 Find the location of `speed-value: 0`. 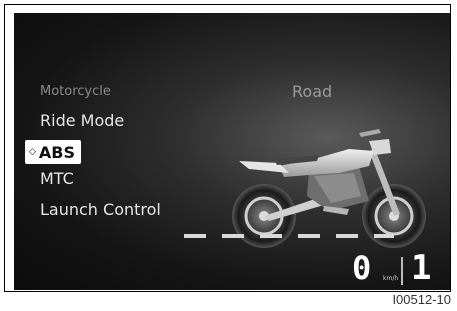

speed-value: 0 is located at coordinates (362, 268).